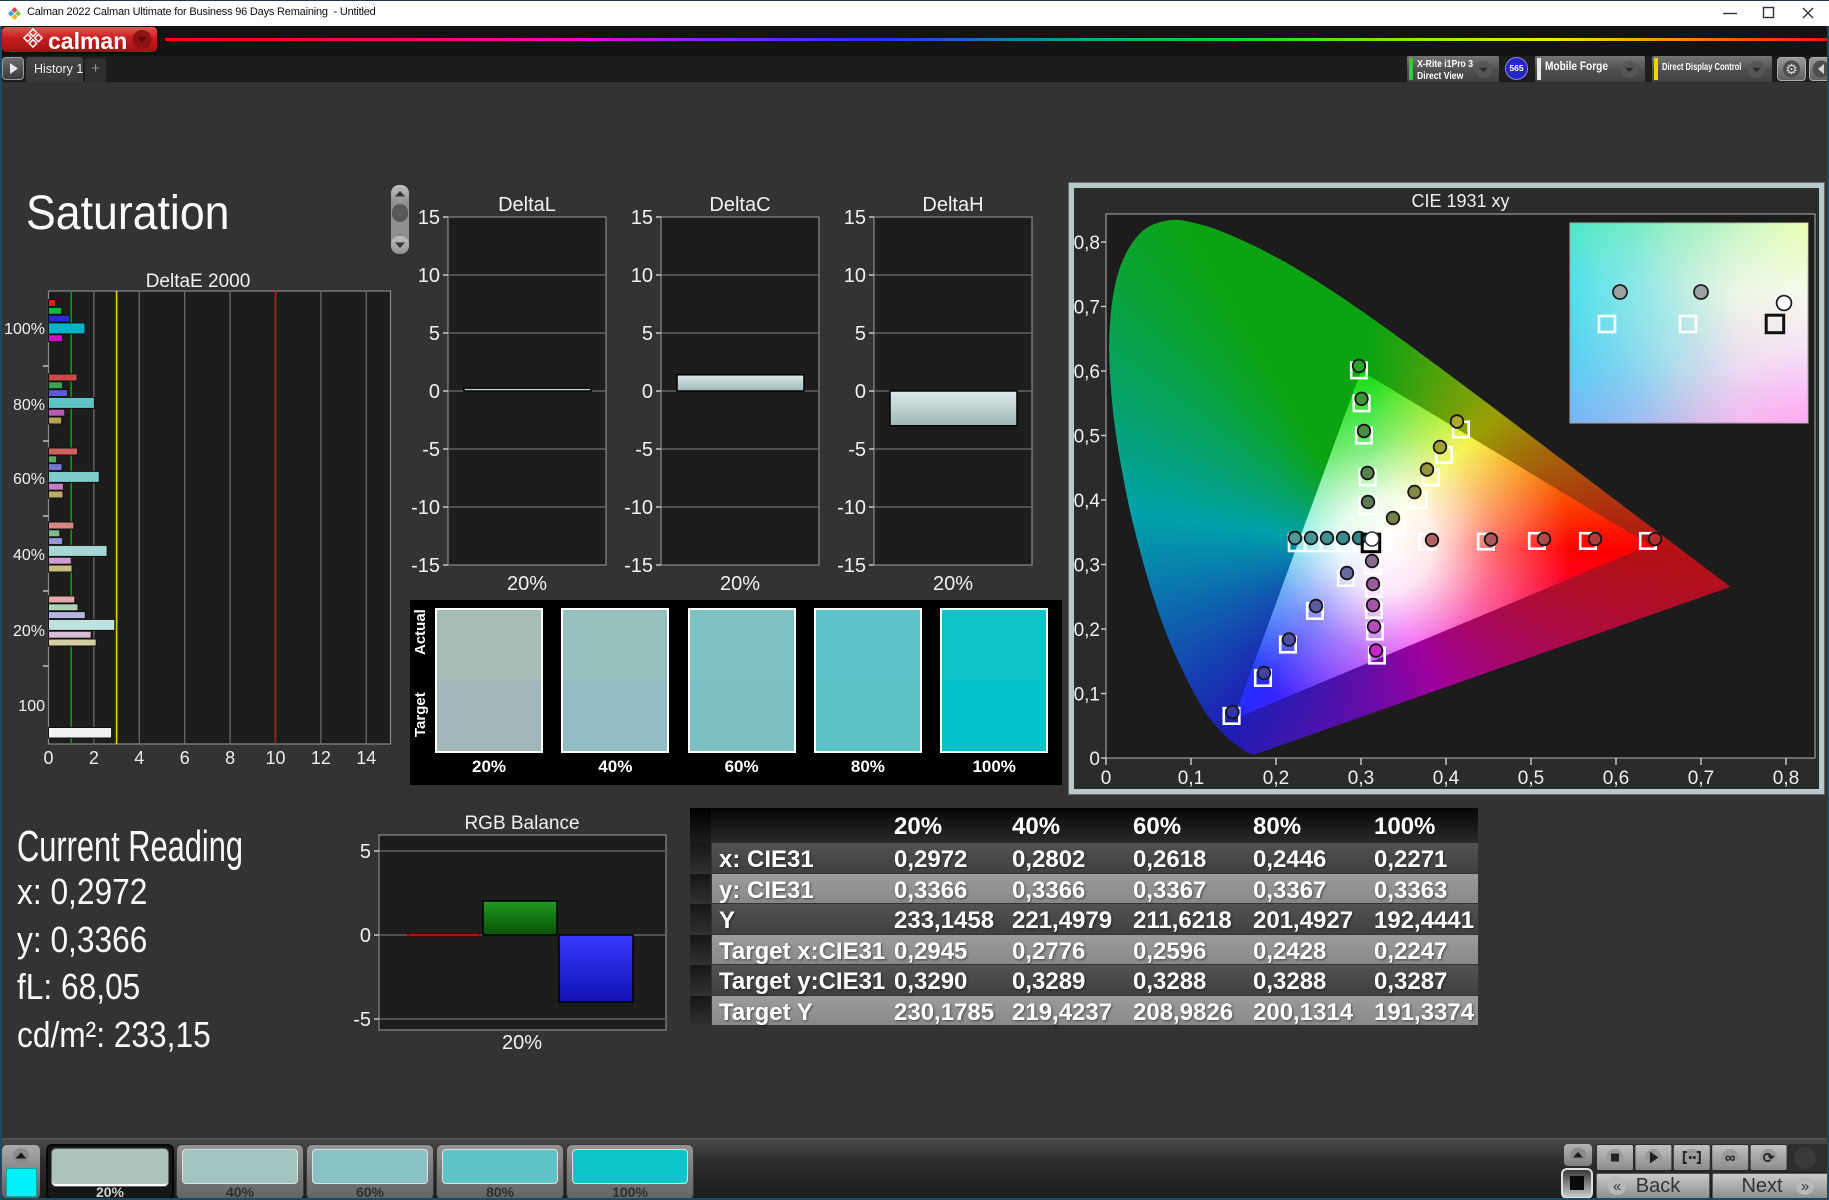  What do you see at coordinates (851, 508) in the screenshot?
I see `svg-text: -10` at bounding box center [851, 508].